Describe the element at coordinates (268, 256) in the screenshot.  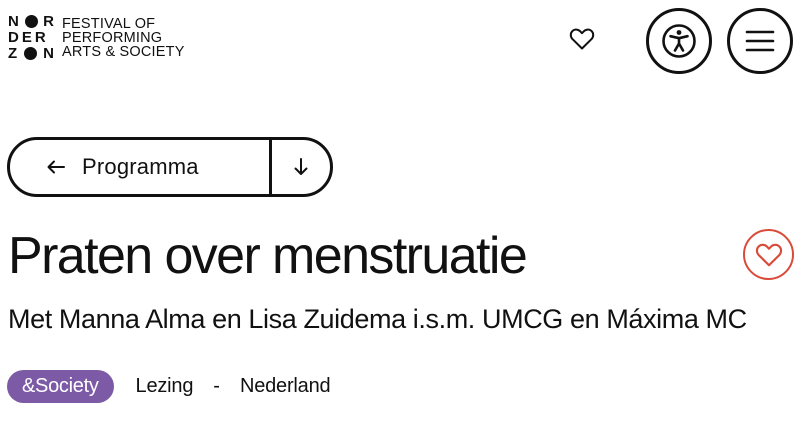
I see `event-title: Praten over menstruatie` at that location.